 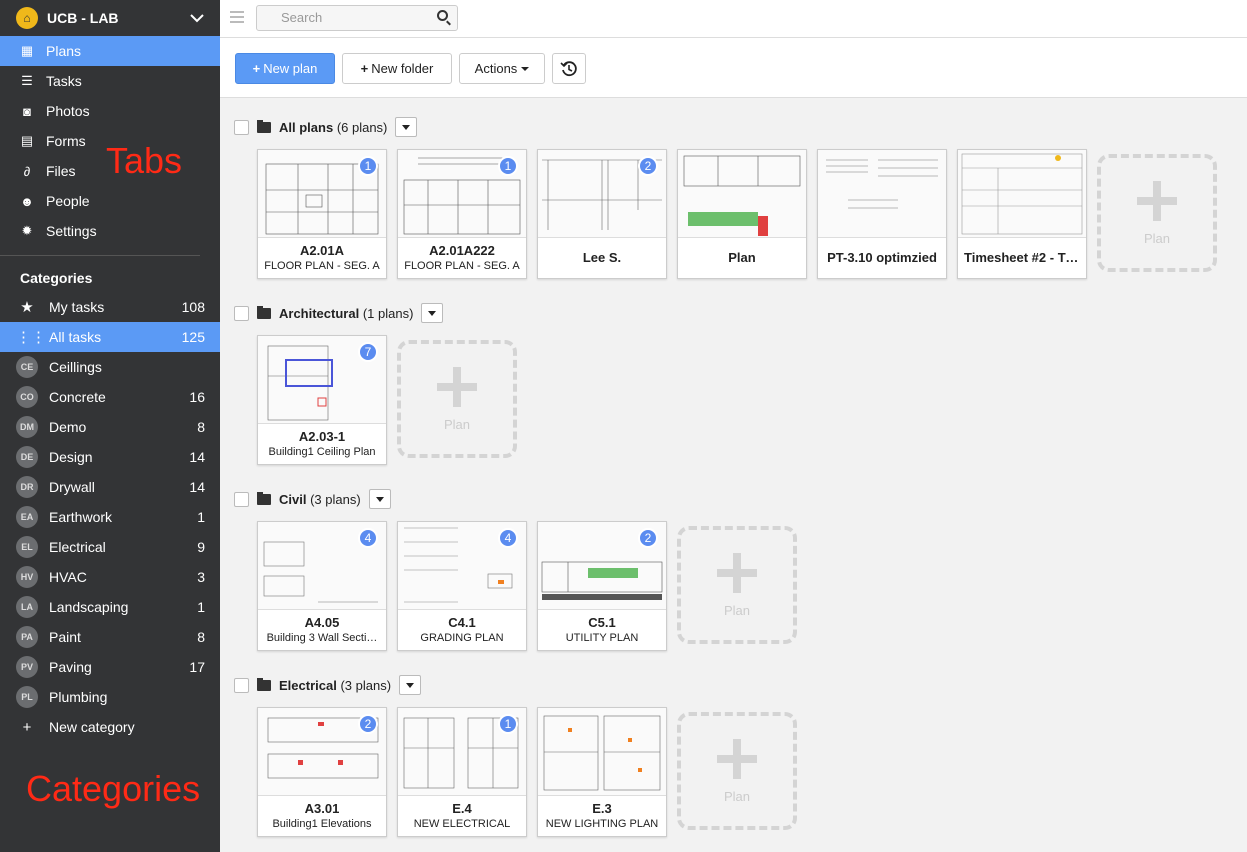 I want to click on sidebar-item-plans: ▦ Plans, so click(x=110, y=51).